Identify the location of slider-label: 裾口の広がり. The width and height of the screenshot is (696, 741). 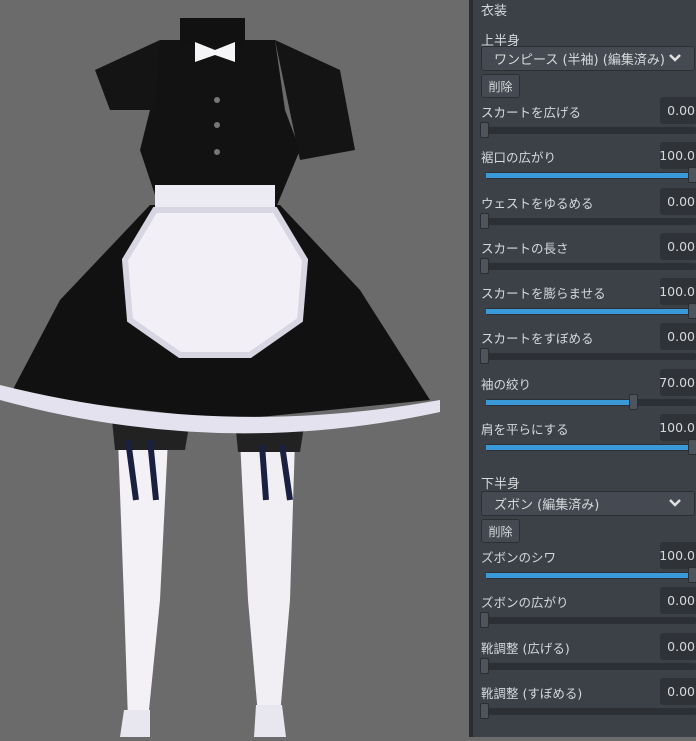
(519, 158).